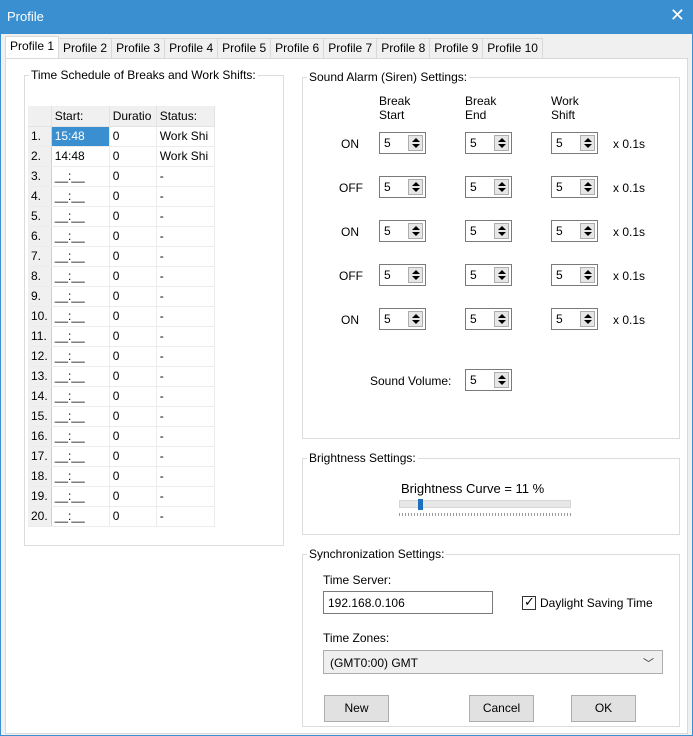 This screenshot has height=736, width=693. I want to click on table-row: 15. __:__ 0-, so click(121, 416).